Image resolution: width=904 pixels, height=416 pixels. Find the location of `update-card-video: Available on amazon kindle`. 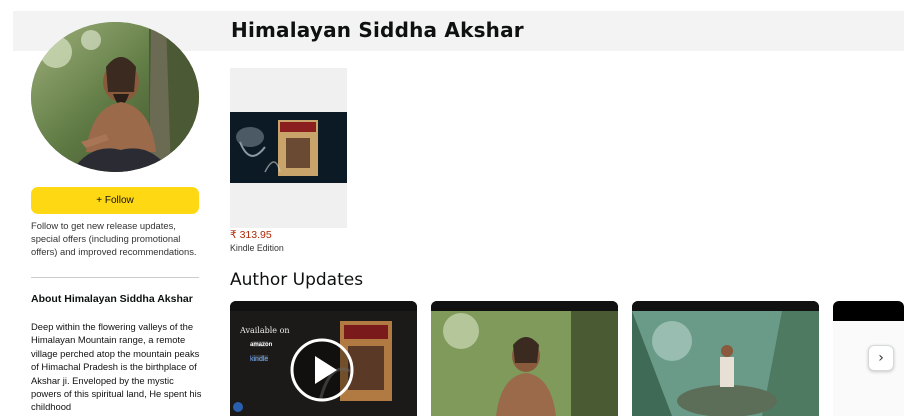

update-card-video: Available on amazon kindle is located at coordinates (323, 358).